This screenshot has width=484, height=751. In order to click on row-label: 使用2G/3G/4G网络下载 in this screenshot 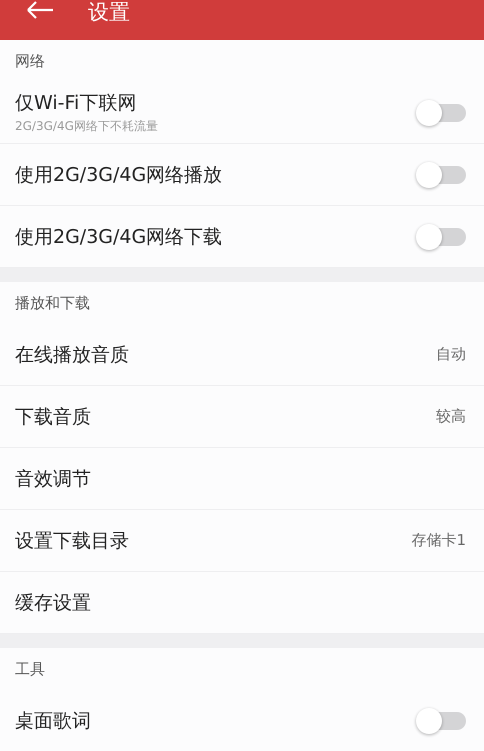, I will do `click(118, 237)`.